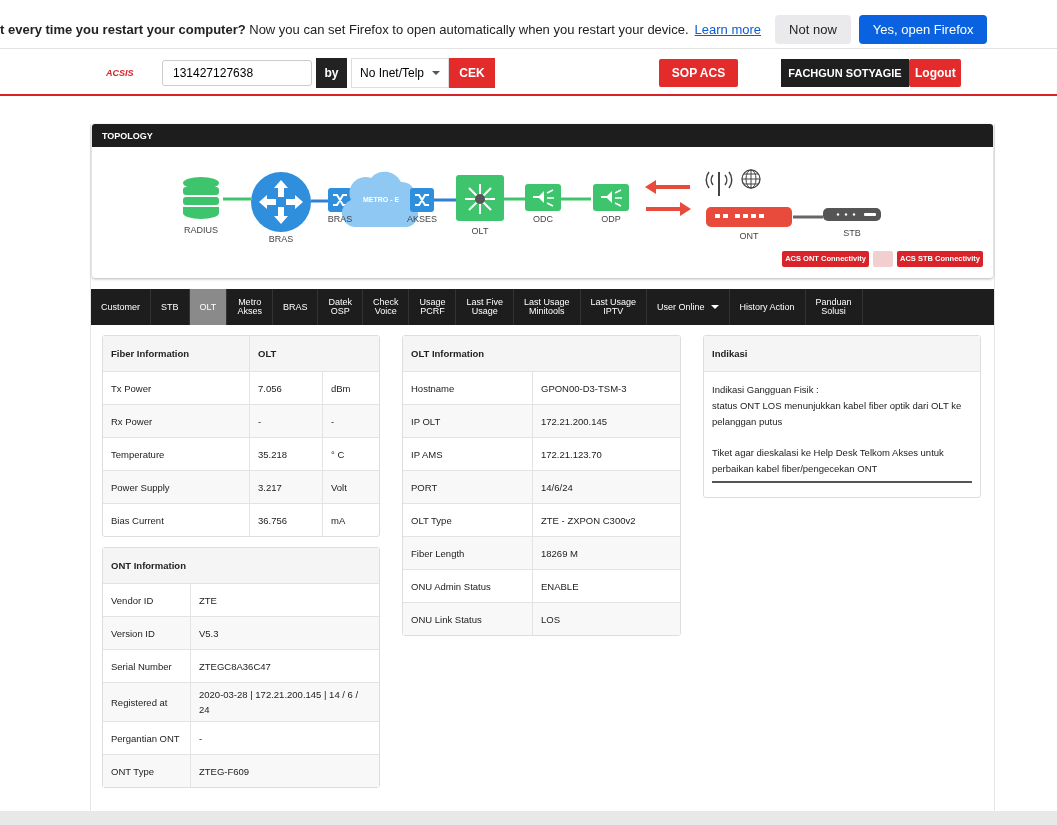  What do you see at coordinates (468, 421) in the screenshot?
I see `table-cell: IP OLT` at bounding box center [468, 421].